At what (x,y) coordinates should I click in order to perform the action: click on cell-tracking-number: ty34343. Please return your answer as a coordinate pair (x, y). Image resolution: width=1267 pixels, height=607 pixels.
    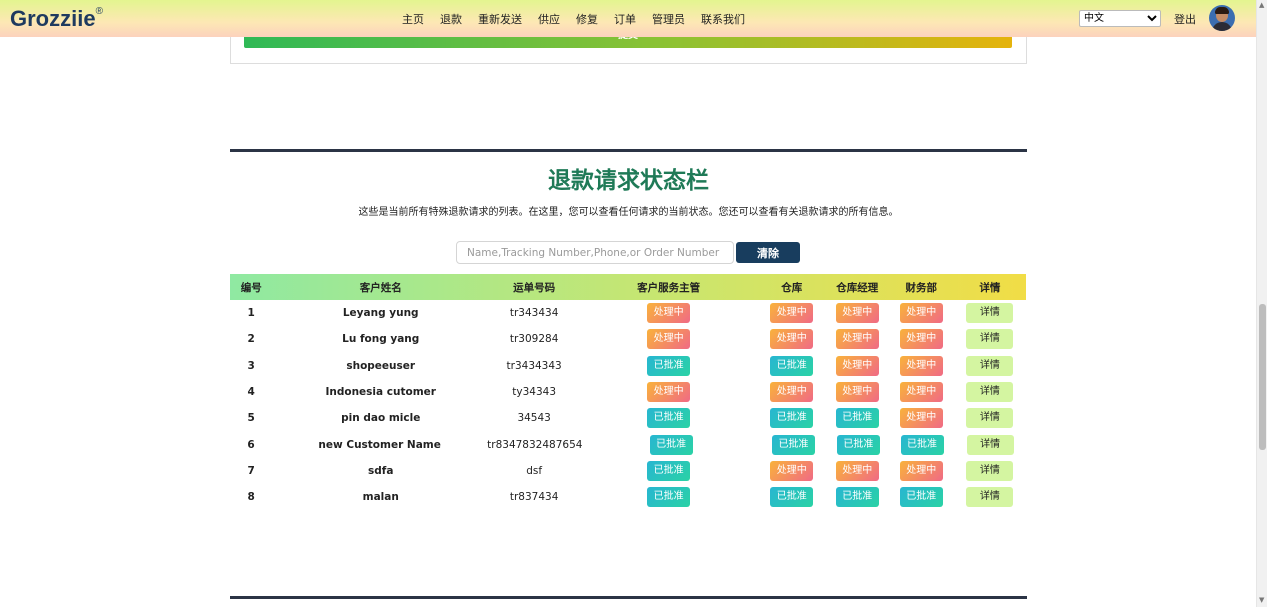
    Looking at the image, I should click on (534, 392).